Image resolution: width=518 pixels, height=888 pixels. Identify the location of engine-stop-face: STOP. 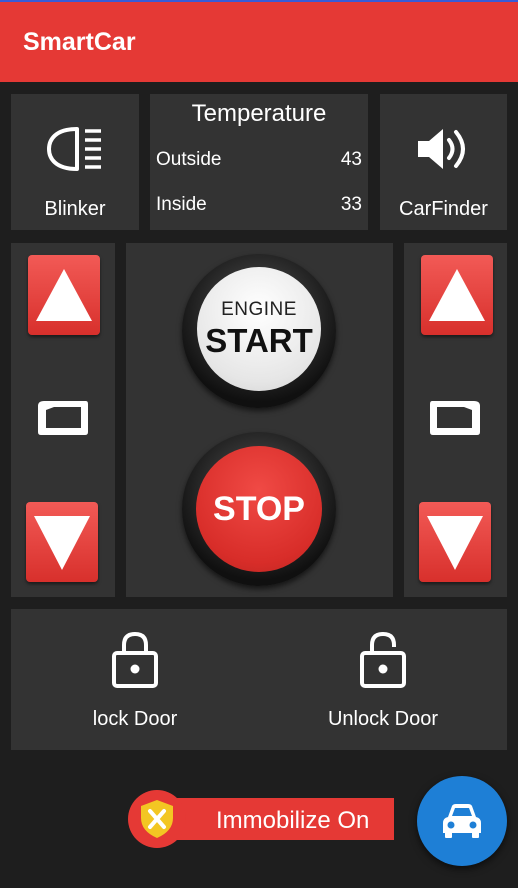
(259, 509).